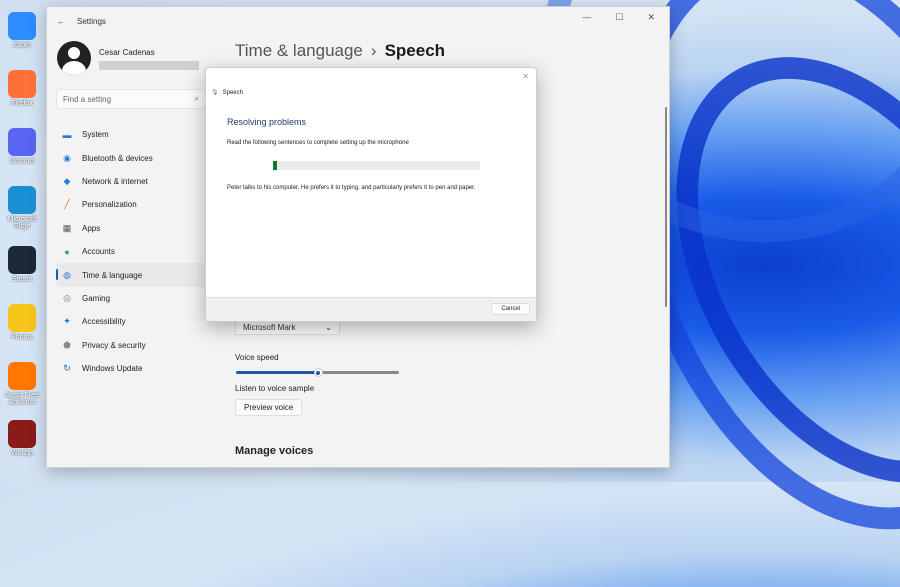 Image resolution: width=900 pixels, height=587 pixels. What do you see at coordinates (619, 17) in the screenshot?
I see `maximize-button: ☐` at bounding box center [619, 17].